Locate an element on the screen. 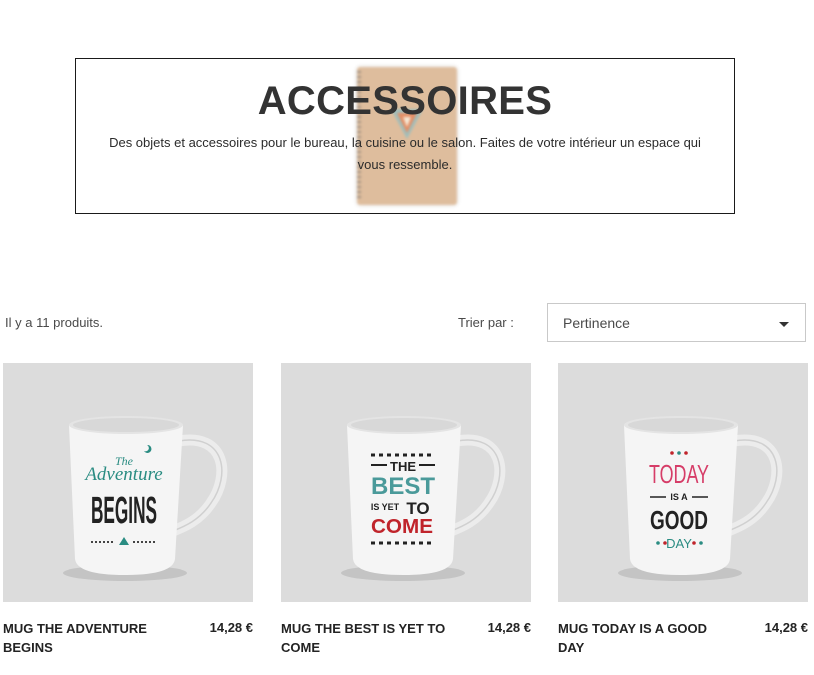 Image resolution: width=814 pixels, height=675 pixels. caret-down-icon is located at coordinates (784, 324).